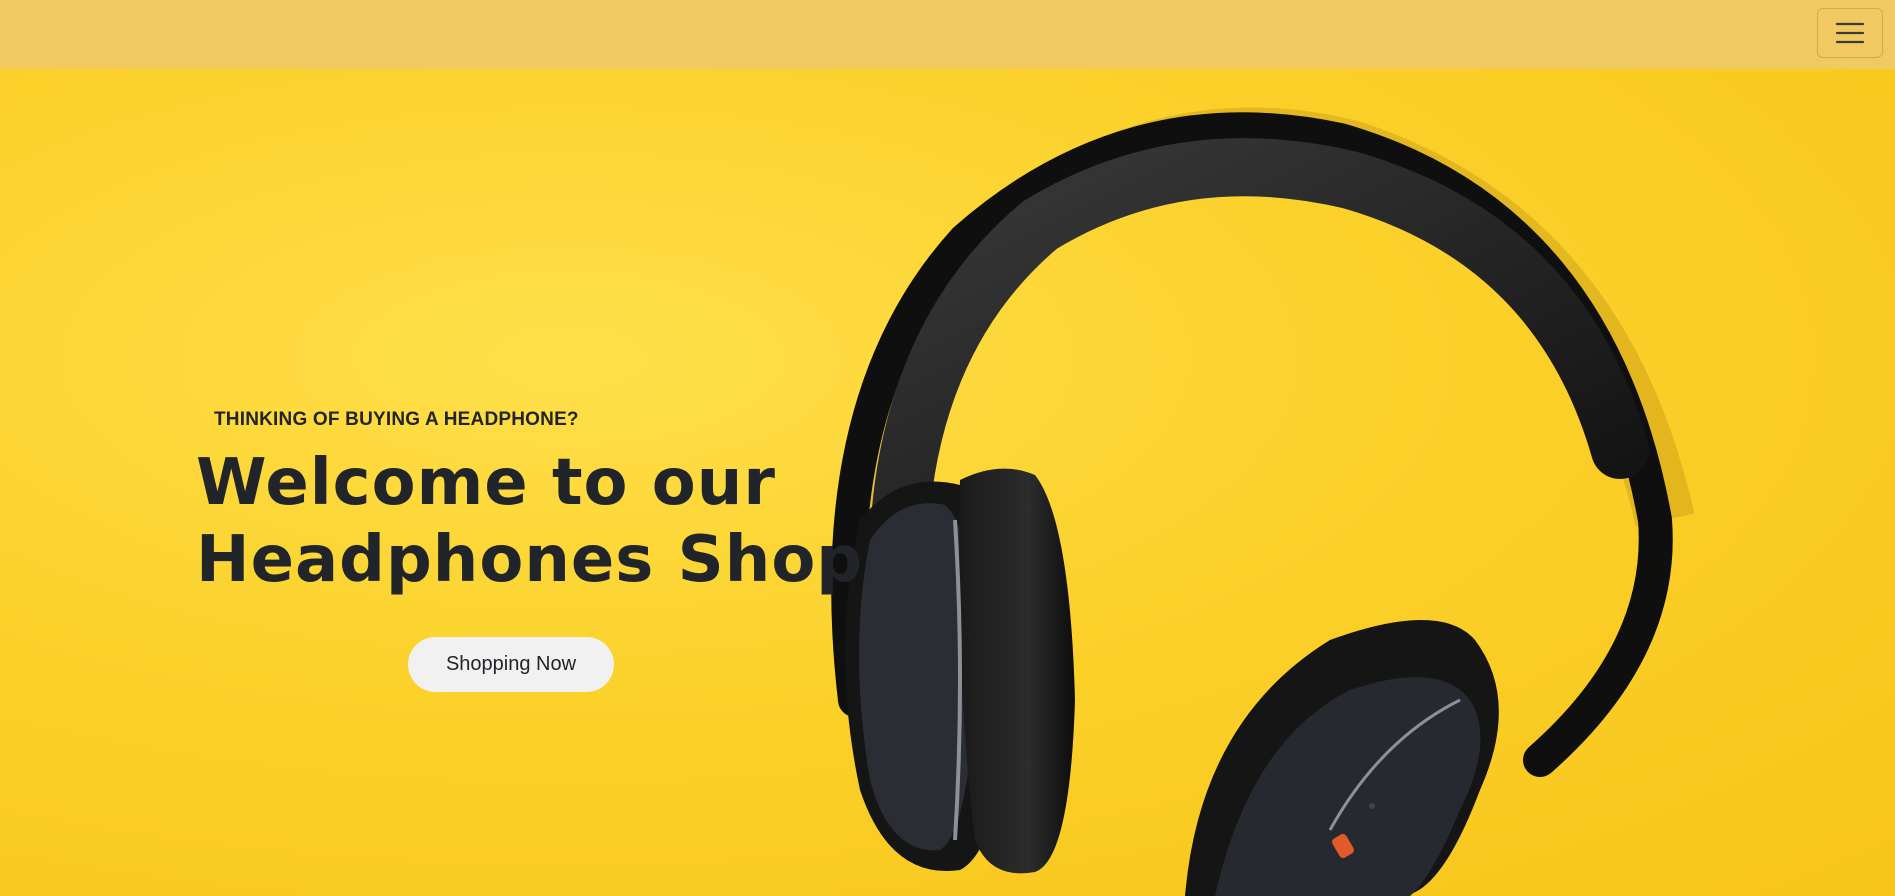 The image size is (1895, 896). What do you see at coordinates (947, 34) in the screenshot?
I see `top-navbar` at bounding box center [947, 34].